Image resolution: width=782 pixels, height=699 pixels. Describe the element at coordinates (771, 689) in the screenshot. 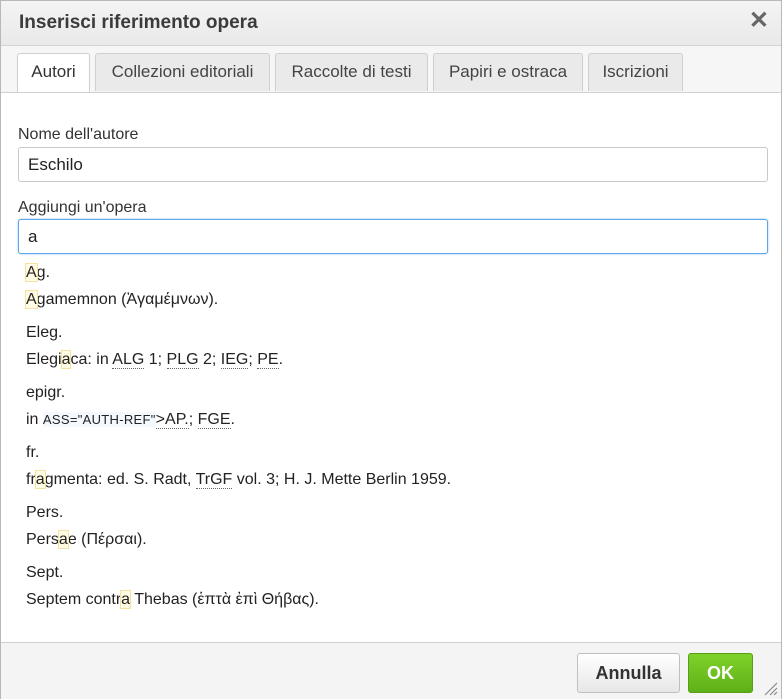

I see `resize-grip-icon` at that location.